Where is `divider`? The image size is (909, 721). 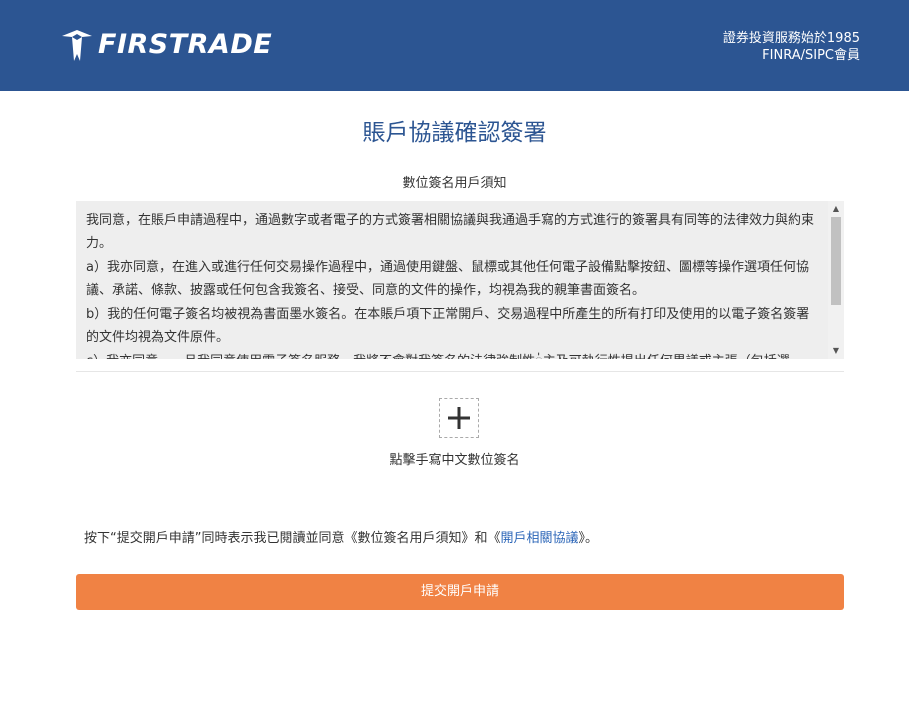 divider is located at coordinates (460, 371).